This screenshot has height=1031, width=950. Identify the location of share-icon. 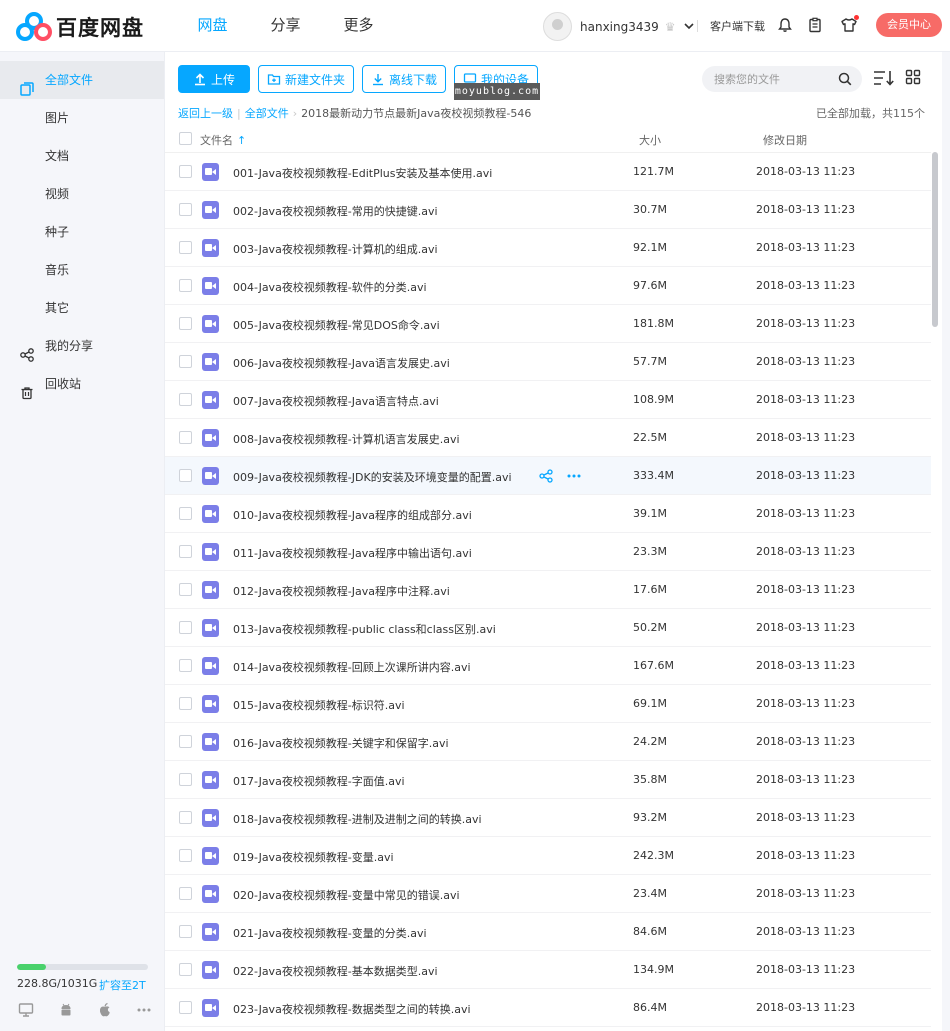
(547, 476).